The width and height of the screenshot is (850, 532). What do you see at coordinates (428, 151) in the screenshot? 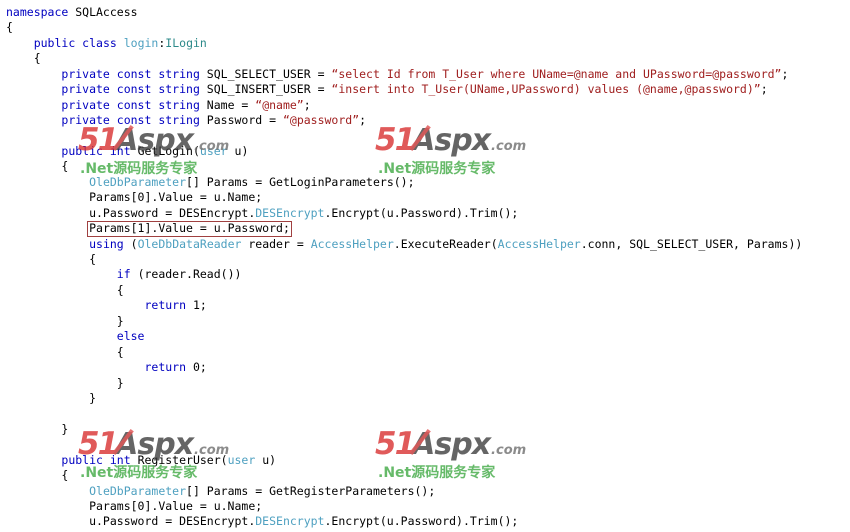
I see `code-line: public int GetLogin(user u)` at bounding box center [428, 151].